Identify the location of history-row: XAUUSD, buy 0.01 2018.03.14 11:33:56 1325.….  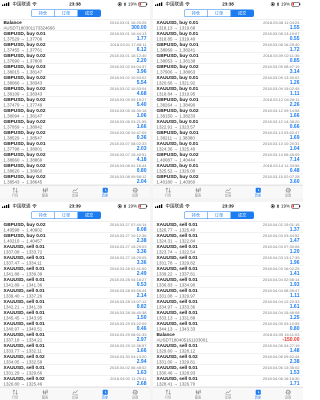
(228, 168).